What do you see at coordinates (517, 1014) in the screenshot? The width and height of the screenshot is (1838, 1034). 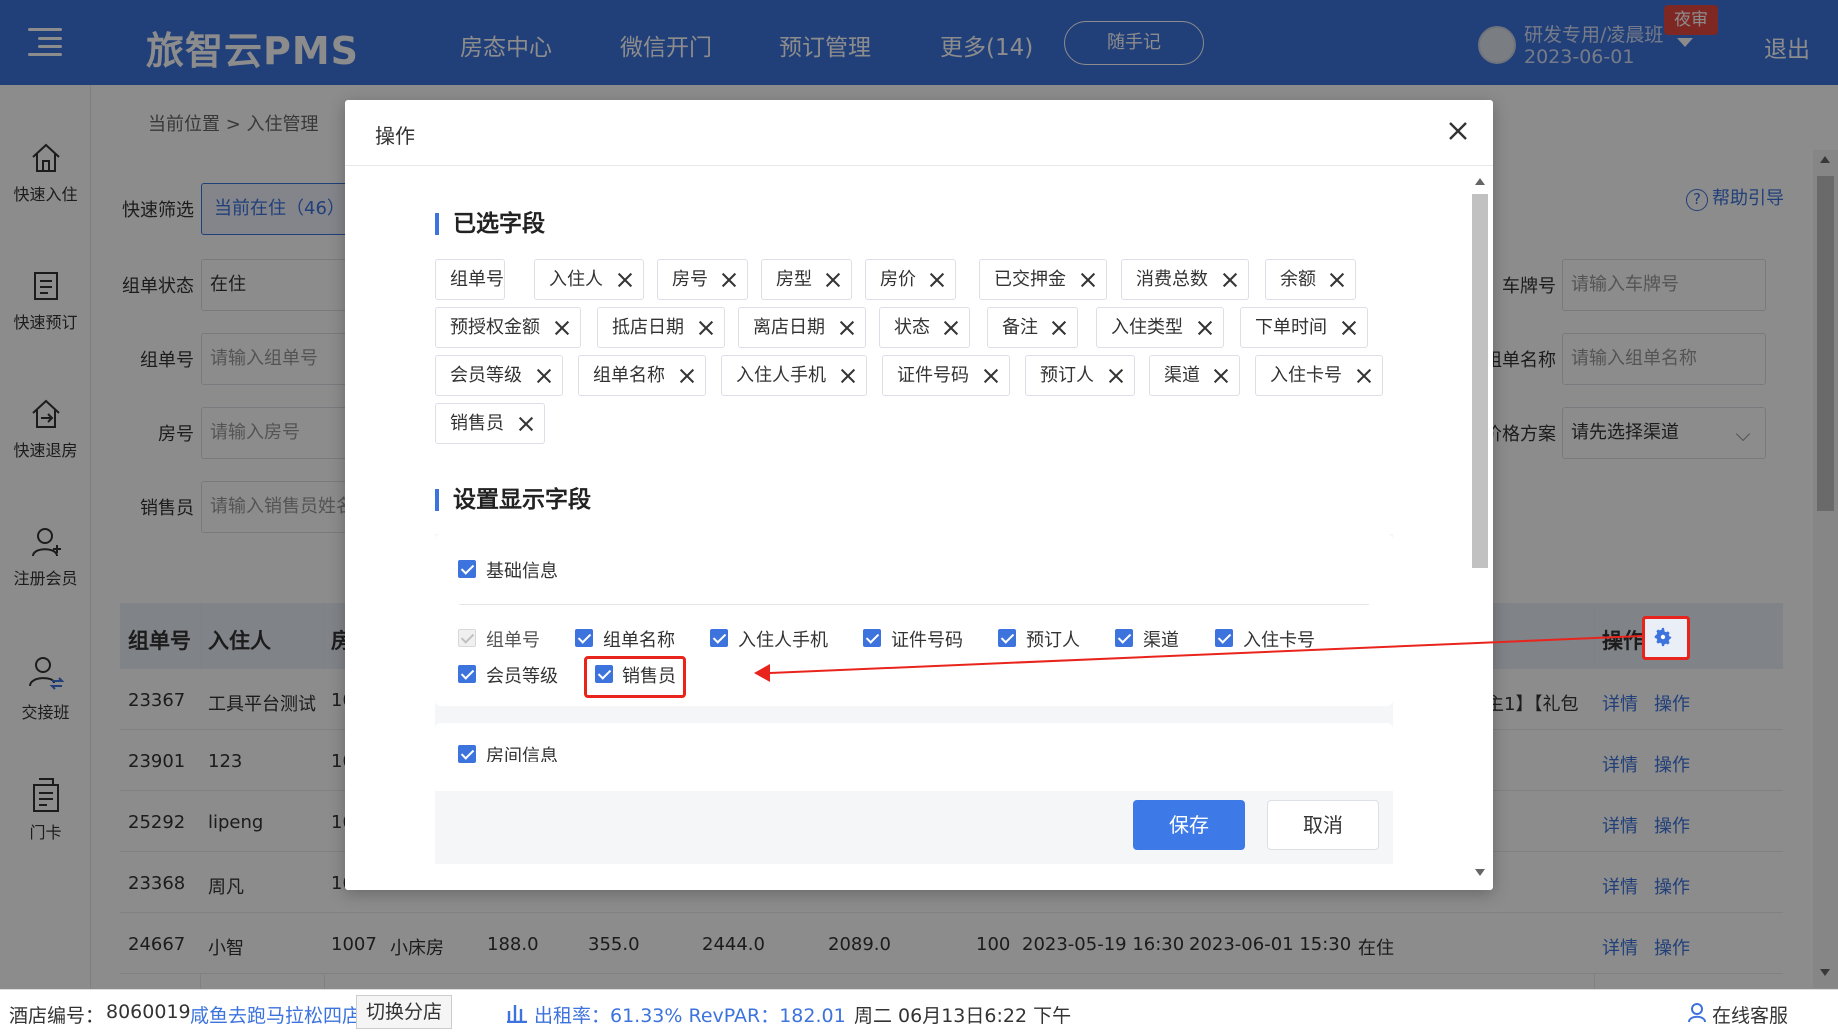 I see `bar-chart-icon` at bounding box center [517, 1014].